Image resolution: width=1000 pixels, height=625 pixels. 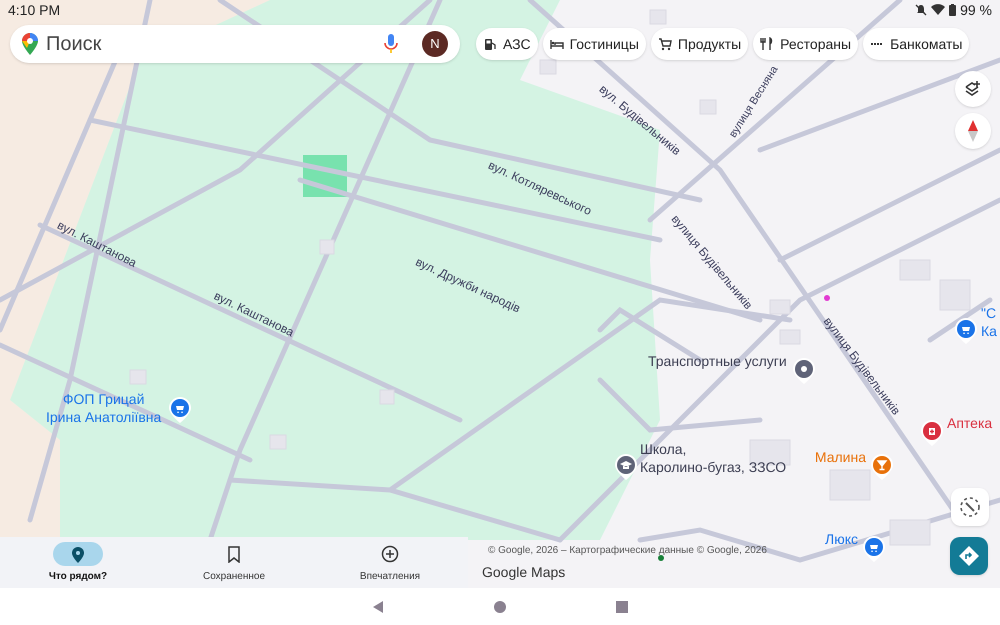 I want to click on place-label: Транспортные услуги, so click(x=717, y=361).